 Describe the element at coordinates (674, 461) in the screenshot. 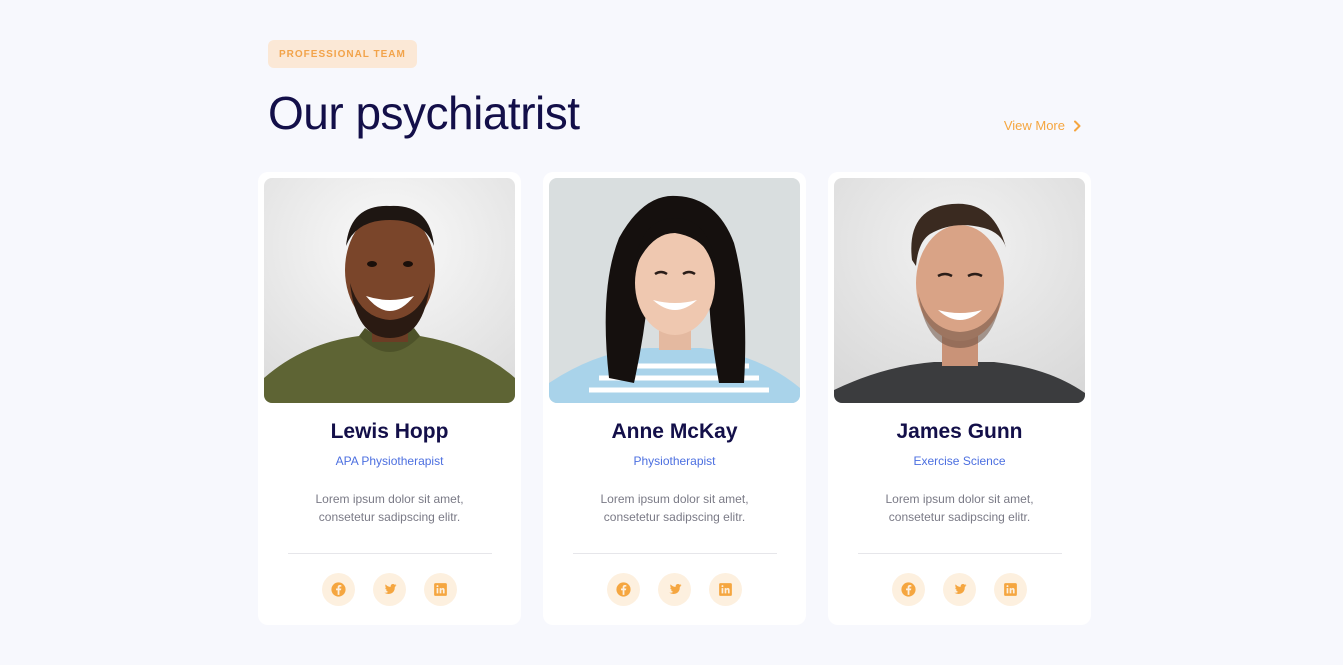

I see `member-role: Physiotherapist` at that location.